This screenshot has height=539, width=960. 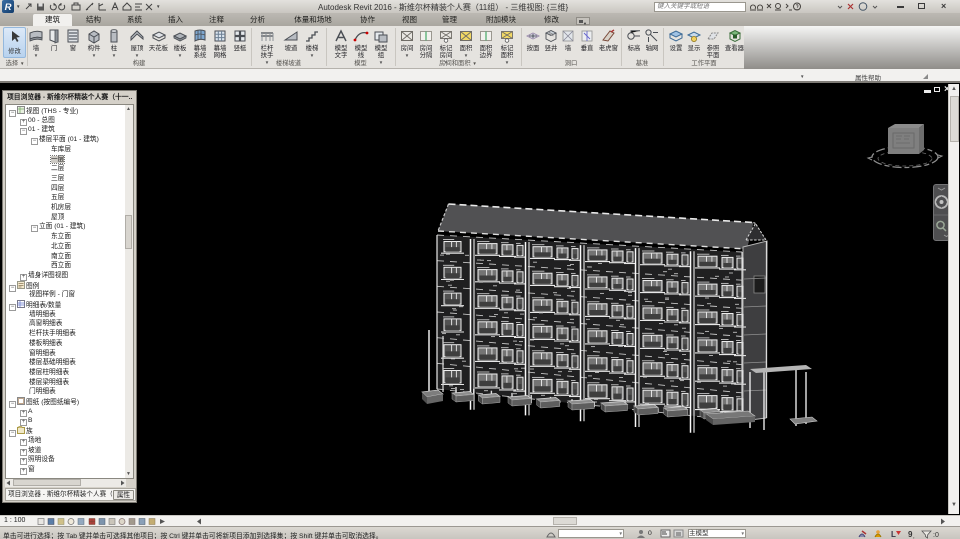 I want to click on svg-text: :0, so click(x=936, y=535).